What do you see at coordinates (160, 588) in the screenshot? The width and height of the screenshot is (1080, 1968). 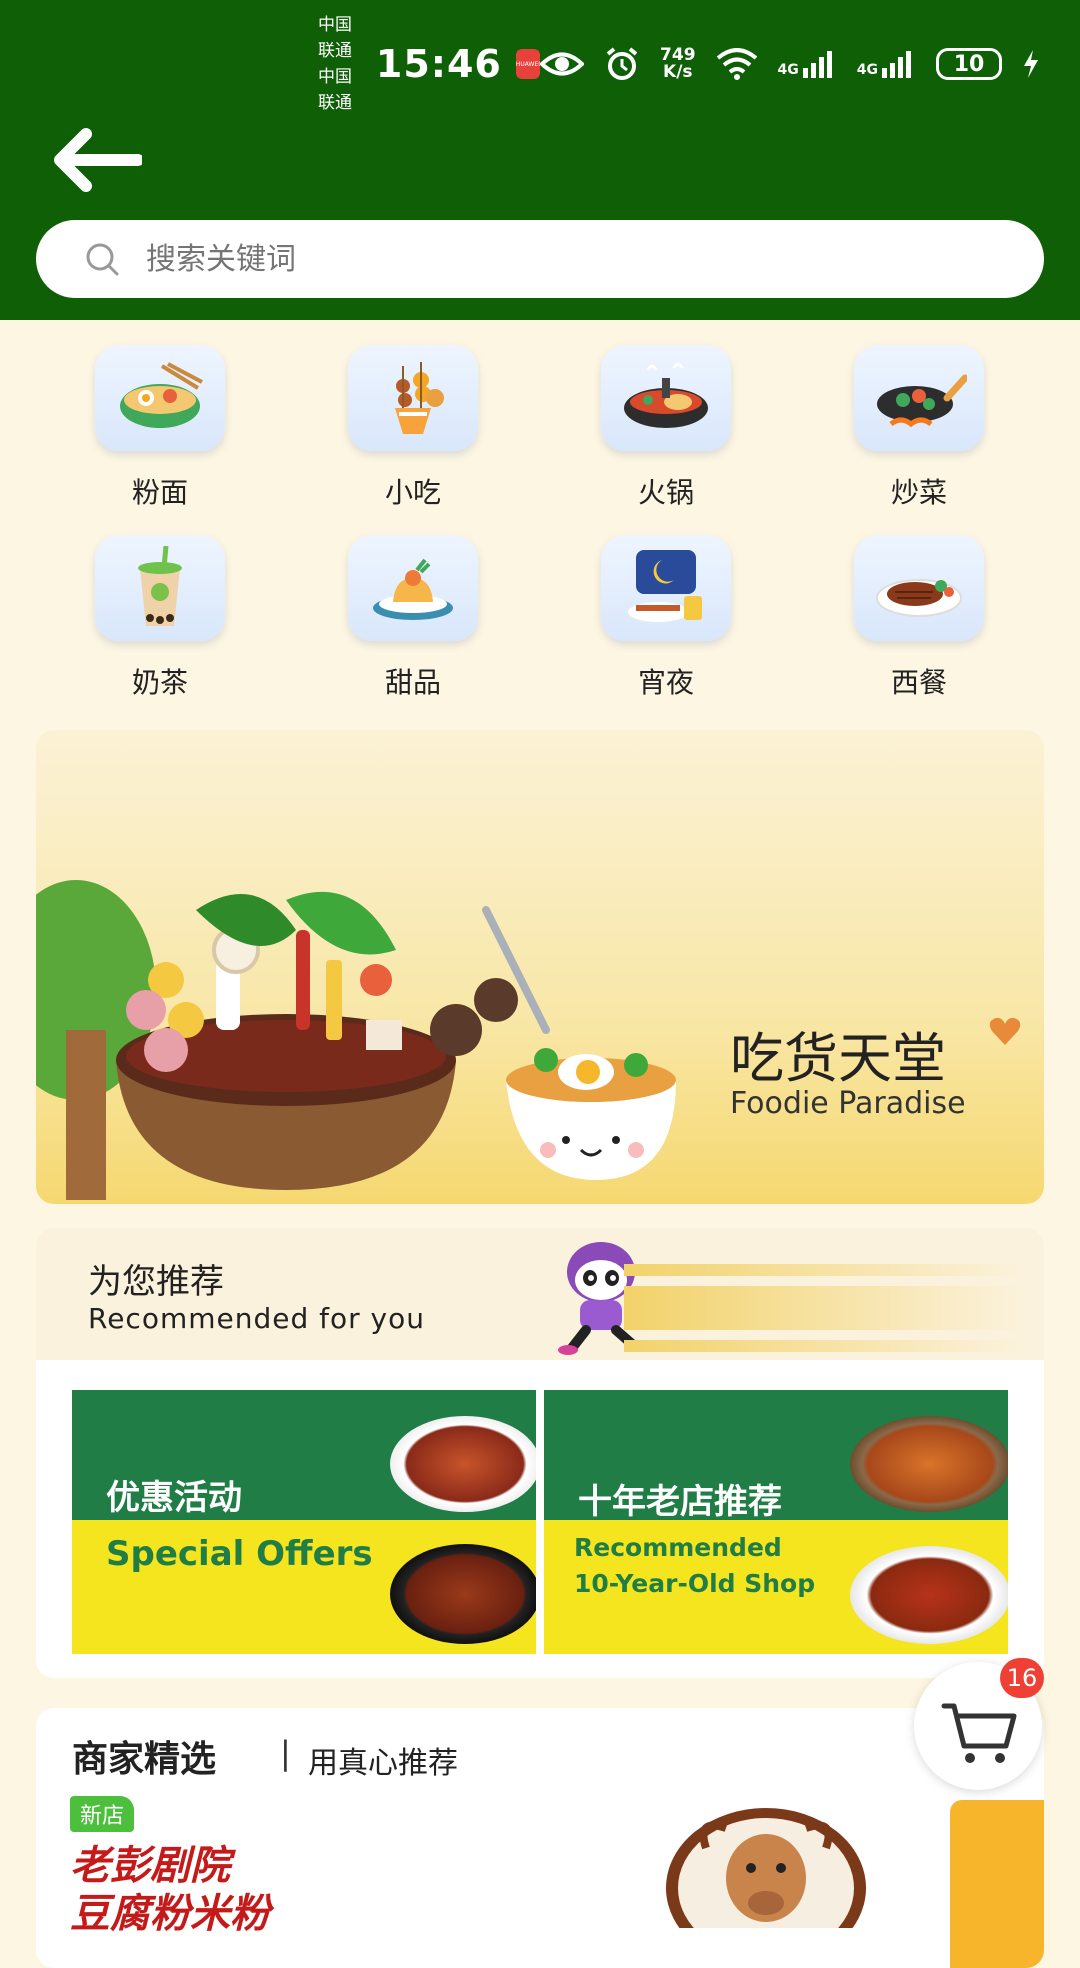 I see `milk-tea-icon` at bounding box center [160, 588].